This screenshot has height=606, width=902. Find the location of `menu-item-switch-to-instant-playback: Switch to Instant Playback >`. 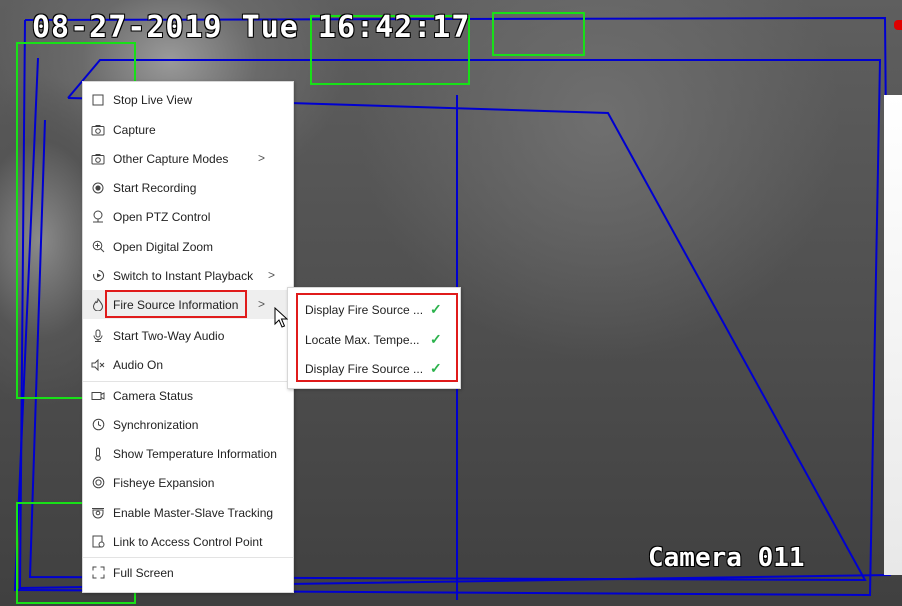

menu-item-switch-to-instant-playback: Switch to Instant Playback > is located at coordinates (188, 275).